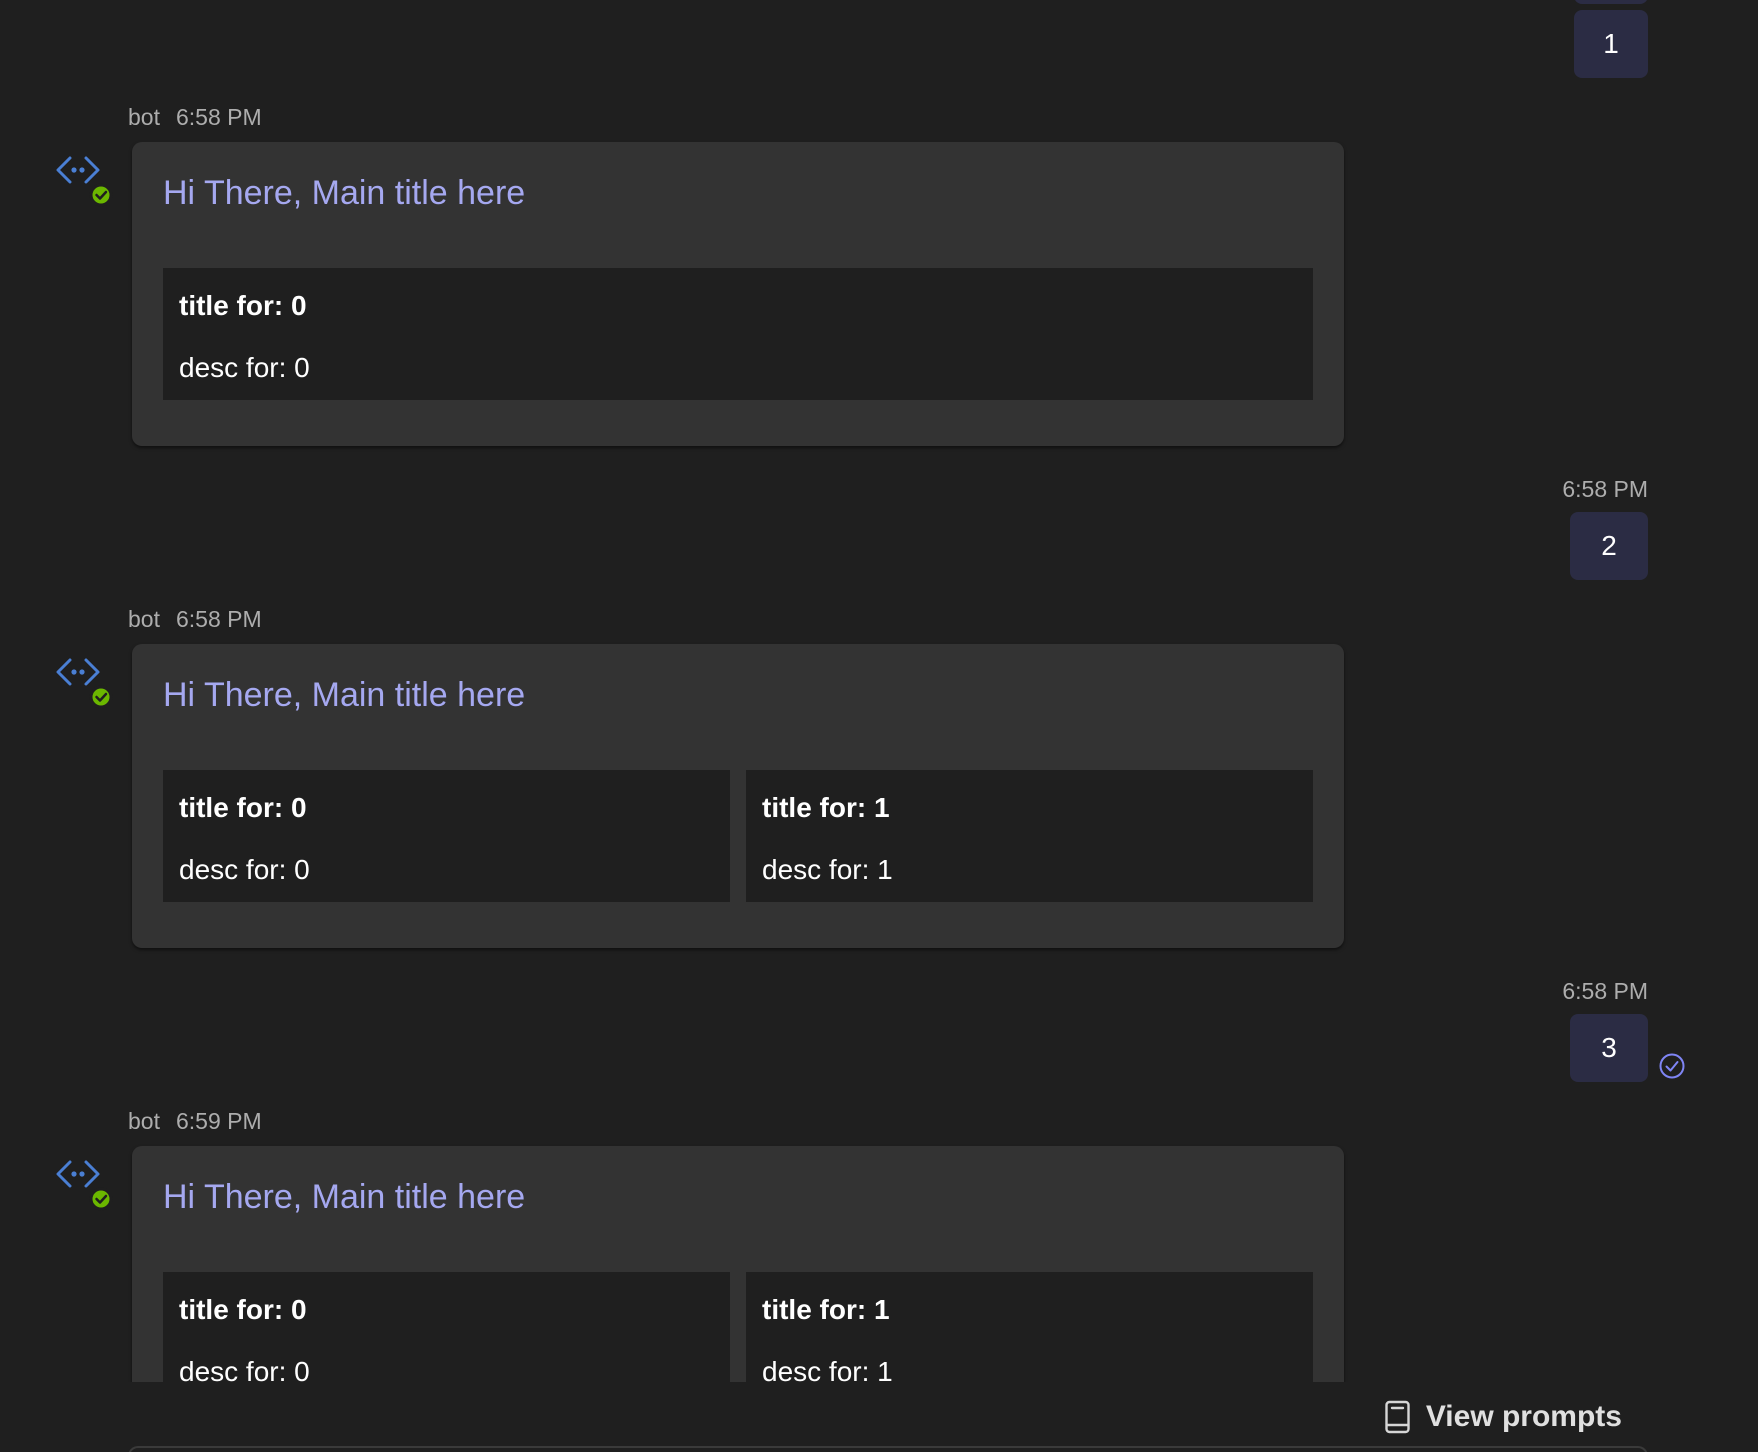 Image resolution: width=1758 pixels, height=1452 pixels. I want to click on read-receipt-icon, so click(1672, 1066).